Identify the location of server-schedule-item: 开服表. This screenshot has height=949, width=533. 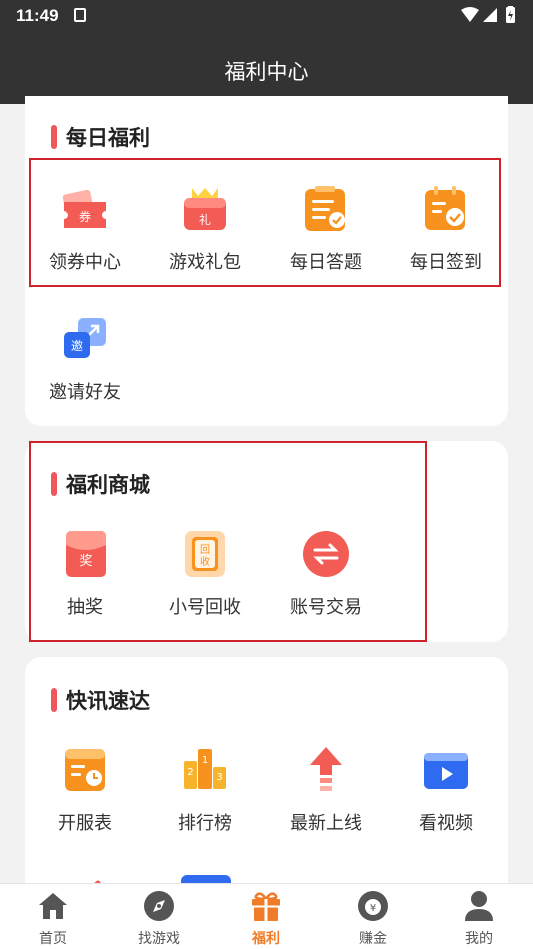
(85, 790).